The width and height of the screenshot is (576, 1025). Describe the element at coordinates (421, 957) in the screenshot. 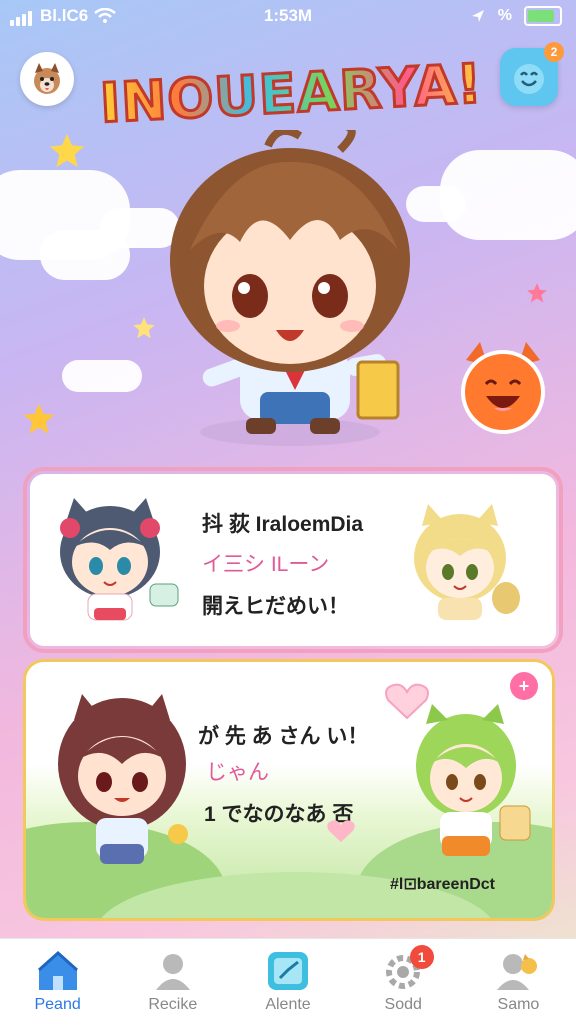

I see `settings-badge: 1` at that location.